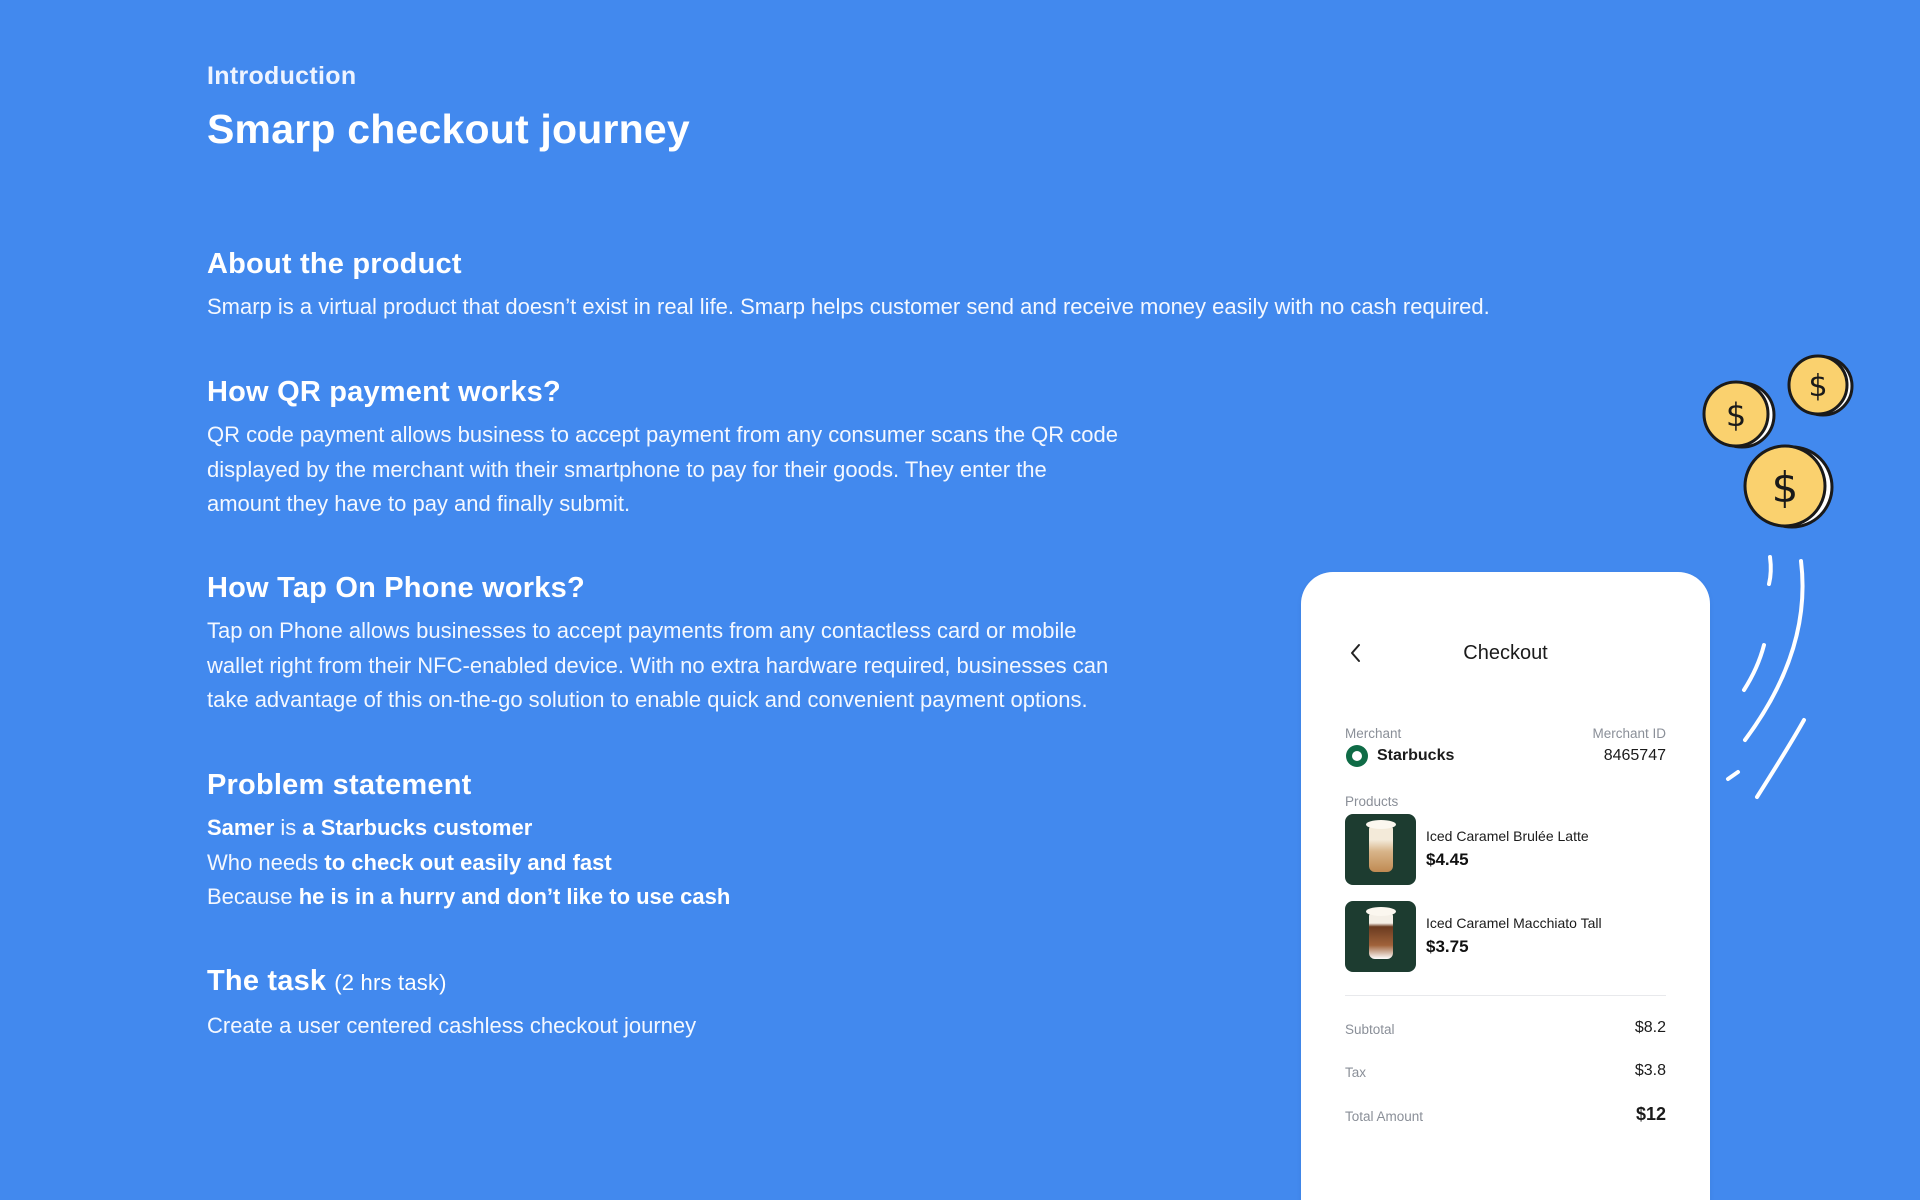 The height and width of the screenshot is (1200, 1920). What do you see at coordinates (1416, 755) in the screenshot?
I see `merchant-name: Starbucks` at bounding box center [1416, 755].